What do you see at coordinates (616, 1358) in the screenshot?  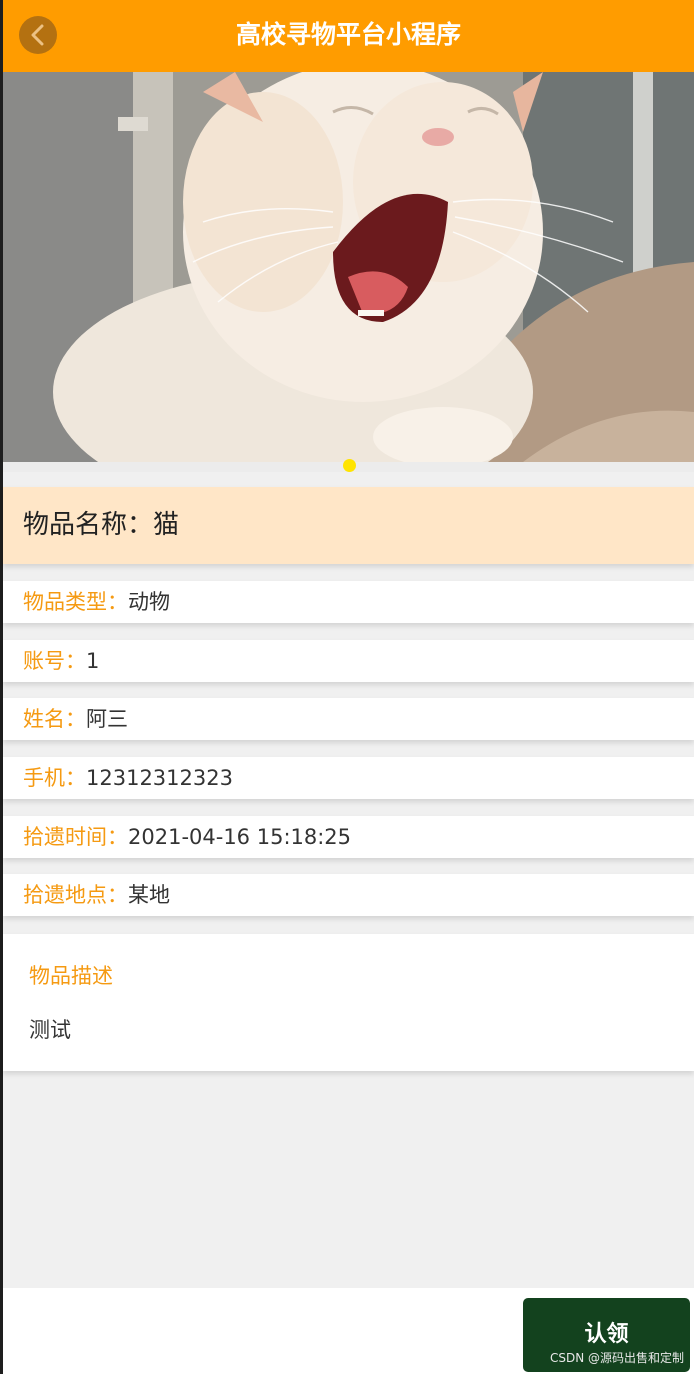 I see `watermark-text: CSDN @源码出售和定制` at bounding box center [616, 1358].